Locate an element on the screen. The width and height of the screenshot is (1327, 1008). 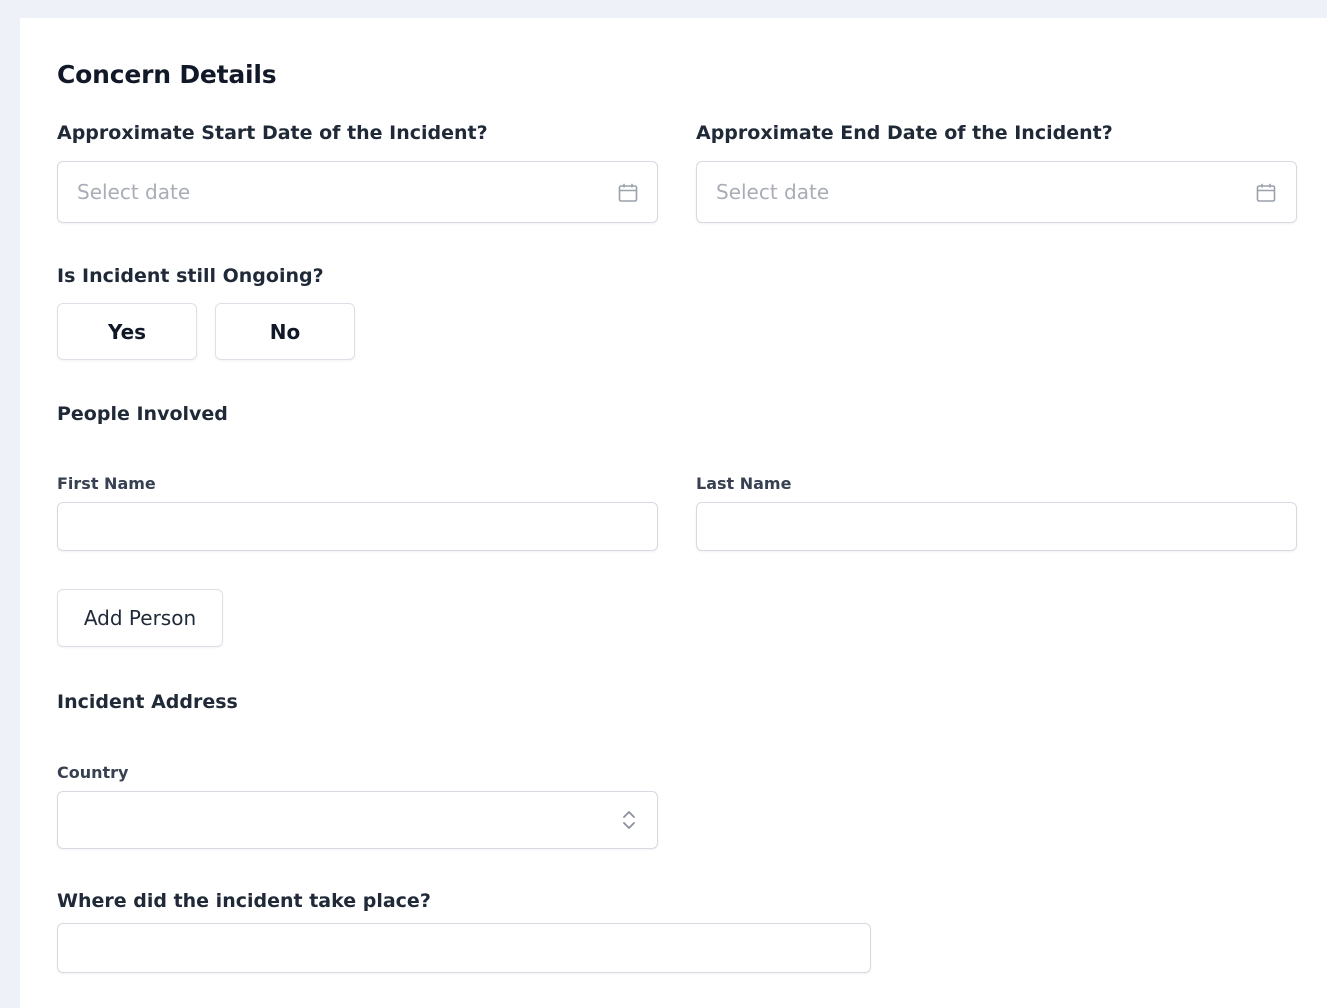
country-select is located at coordinates (357, 820).